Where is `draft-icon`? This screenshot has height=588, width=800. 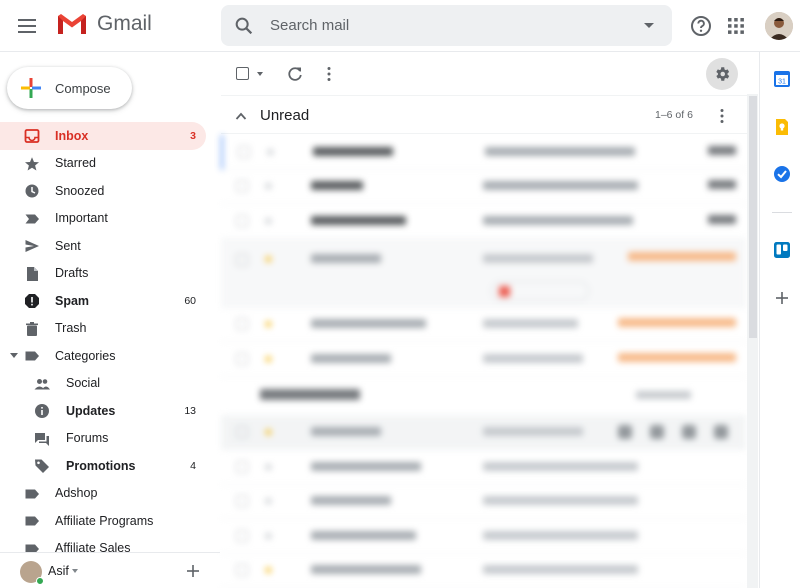
draft-icon is located at coordinates (32, 273).